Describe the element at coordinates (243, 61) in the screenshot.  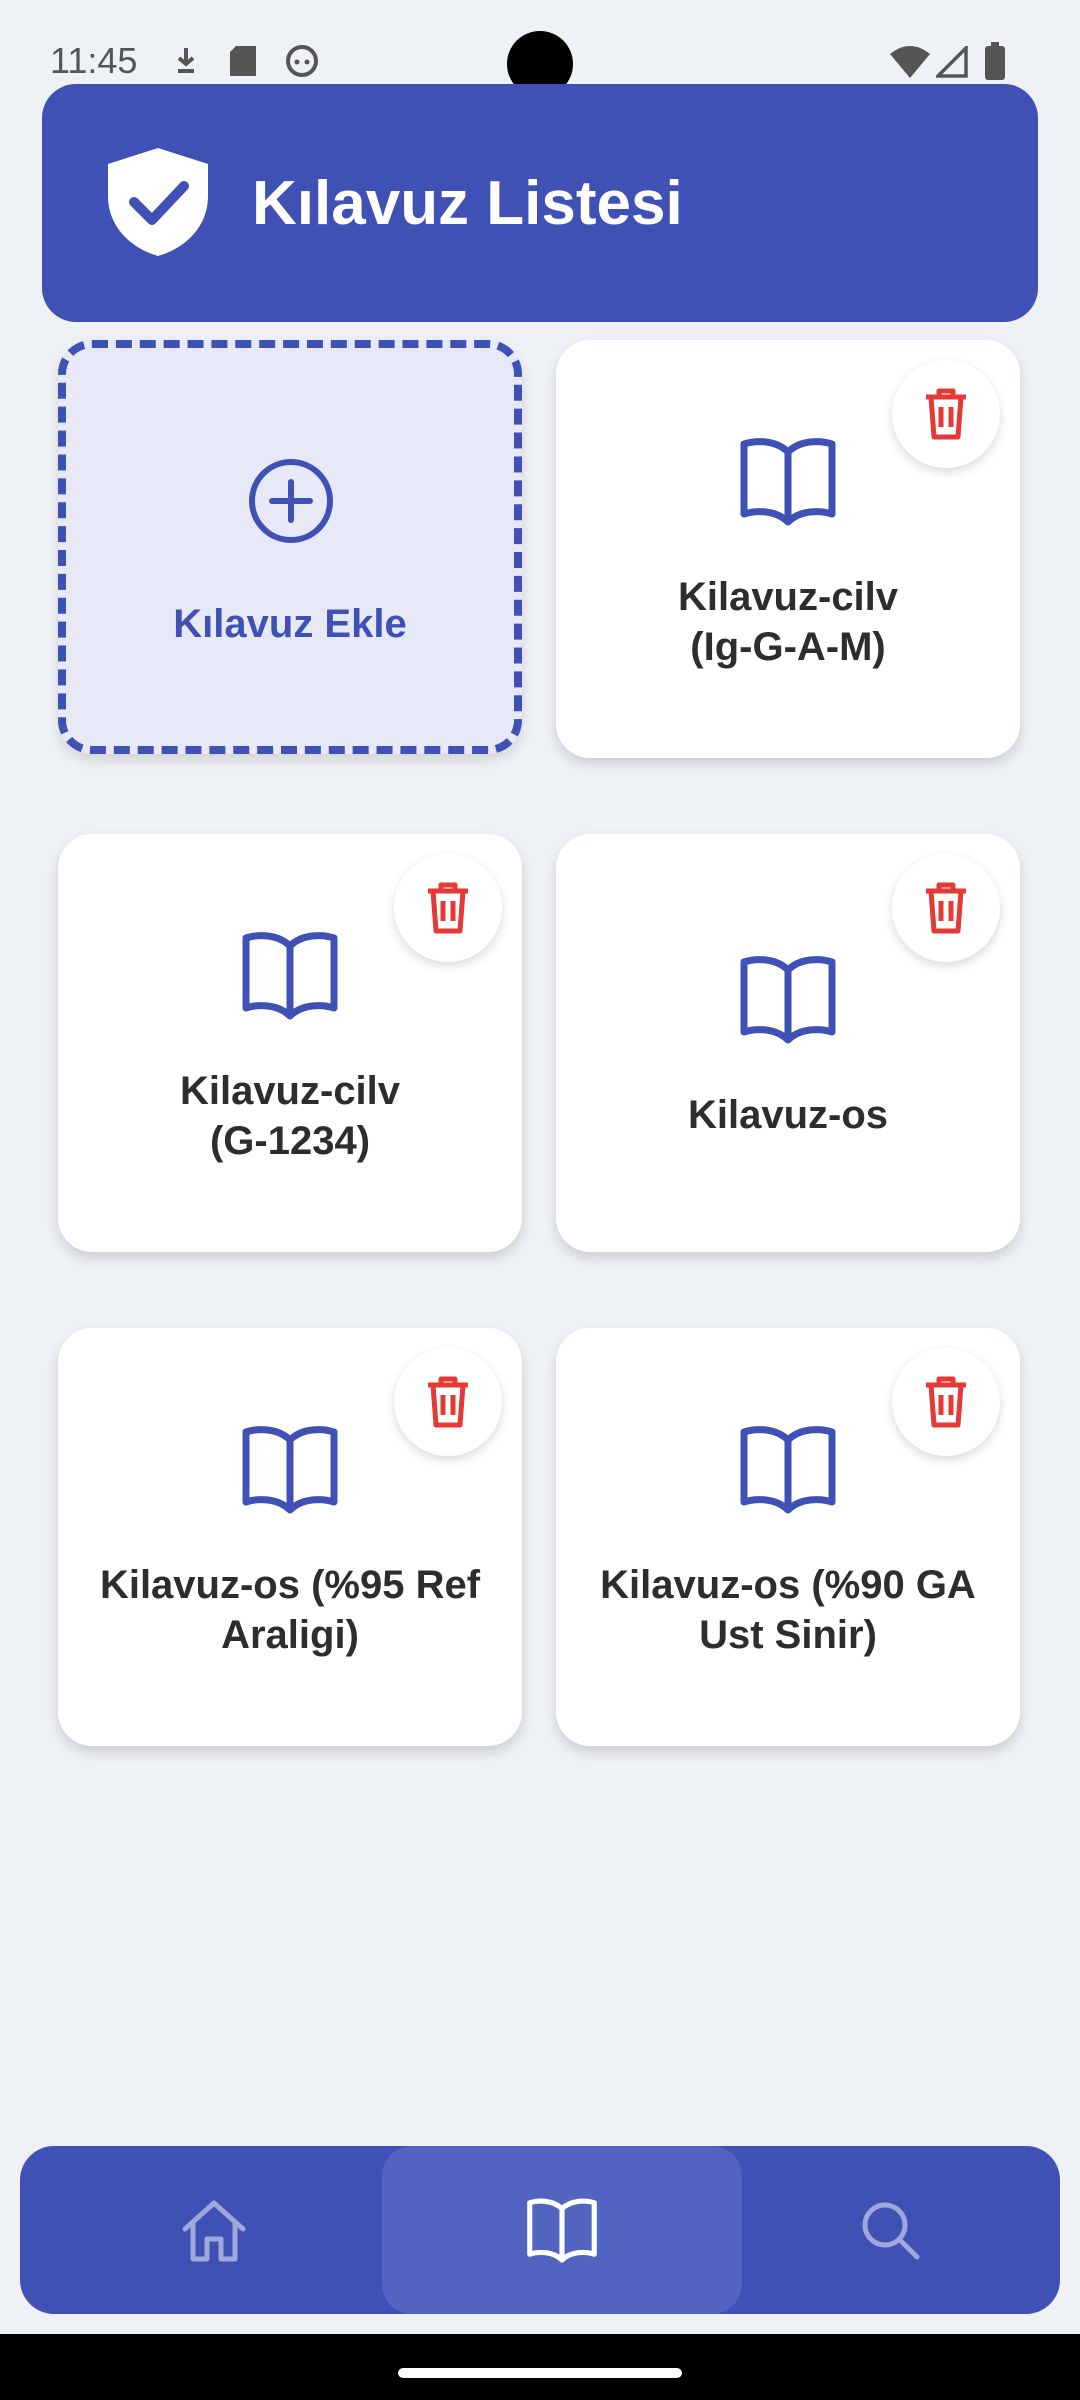
I see `sd-card-icon` at that location.